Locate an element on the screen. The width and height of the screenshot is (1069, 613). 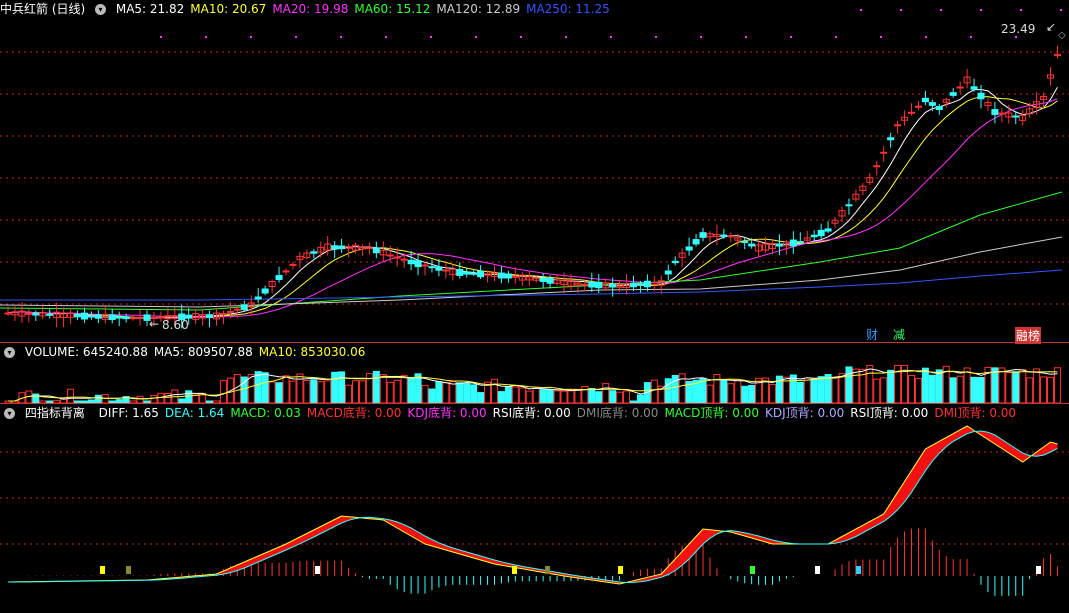
indicator-label-8: KDJ顶背: 0.00 is located at coordinates (805, 413).